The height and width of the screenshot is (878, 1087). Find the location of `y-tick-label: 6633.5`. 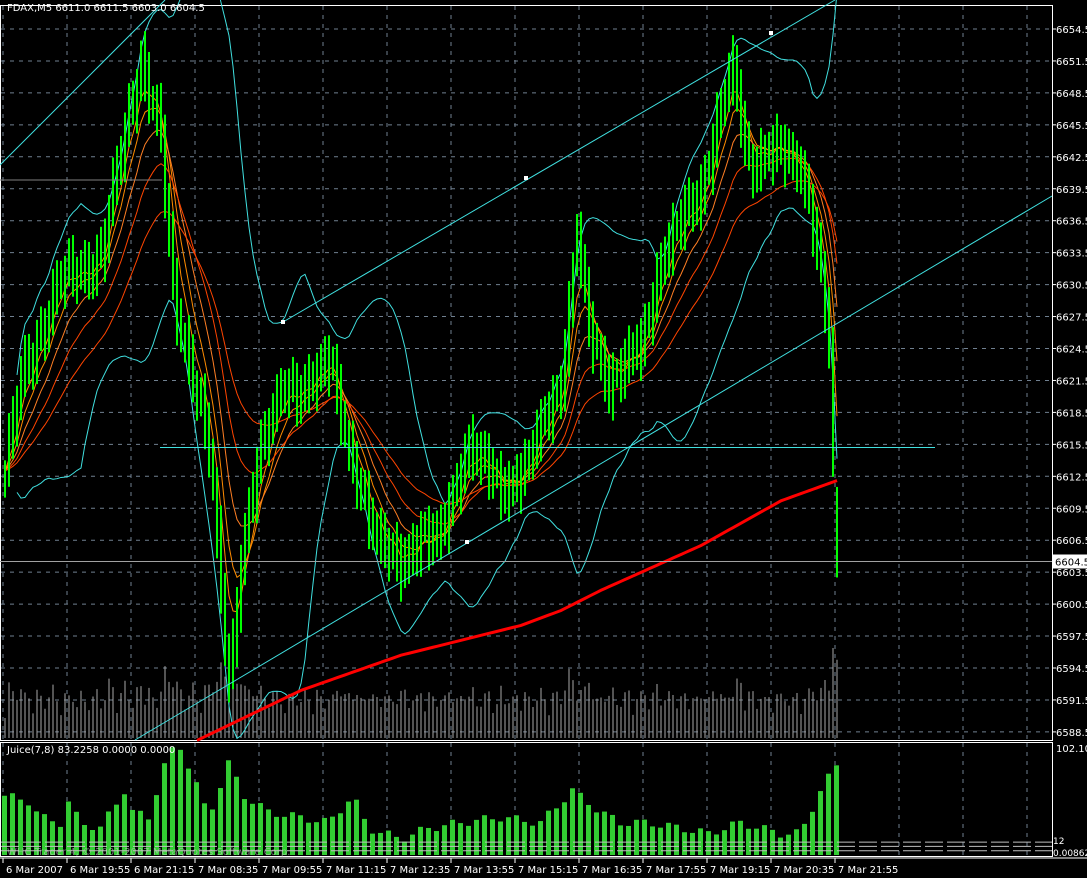

y-tick-label: 6633.5 is located at coordinates (1071, 254).